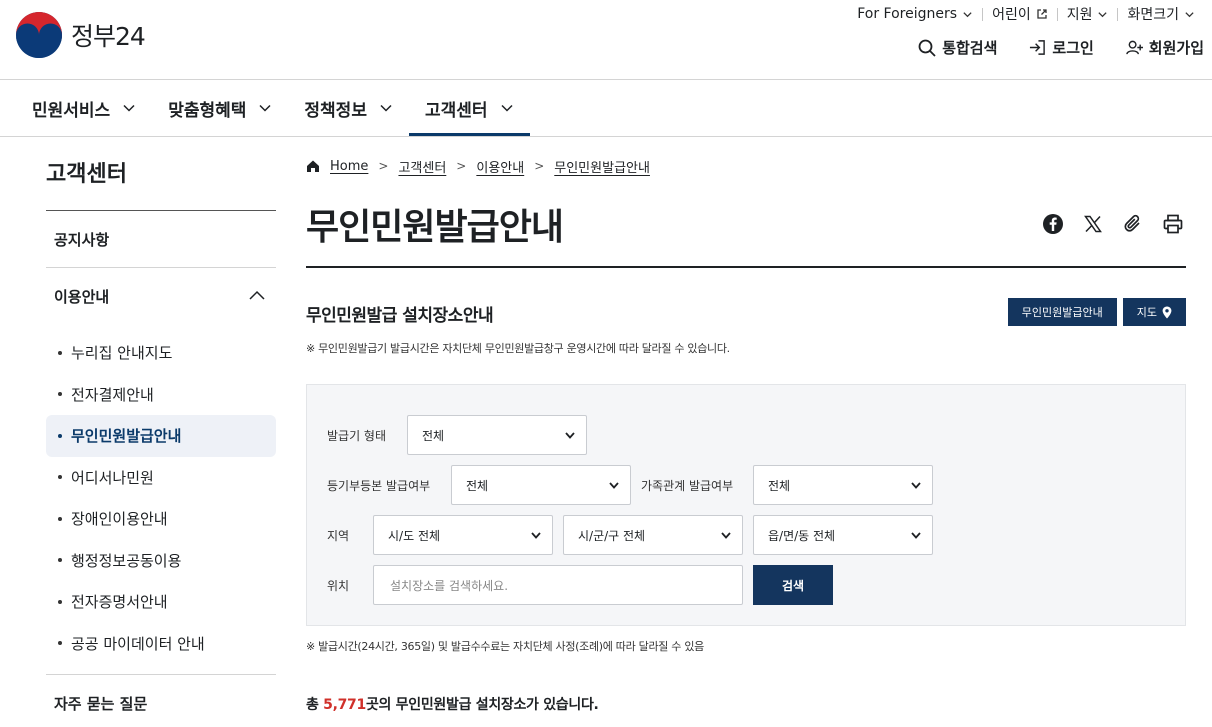 This screenshot has width=1212, height=727. I want to click on external-link-icon, so click(1042, 14).